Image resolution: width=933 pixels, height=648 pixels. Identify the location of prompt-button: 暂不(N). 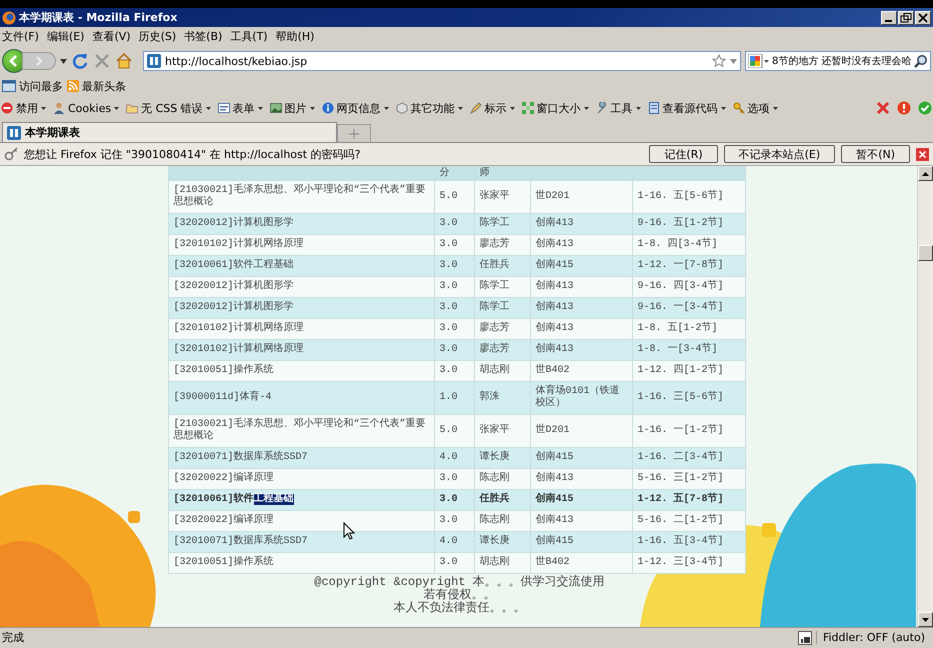
(875, 154).